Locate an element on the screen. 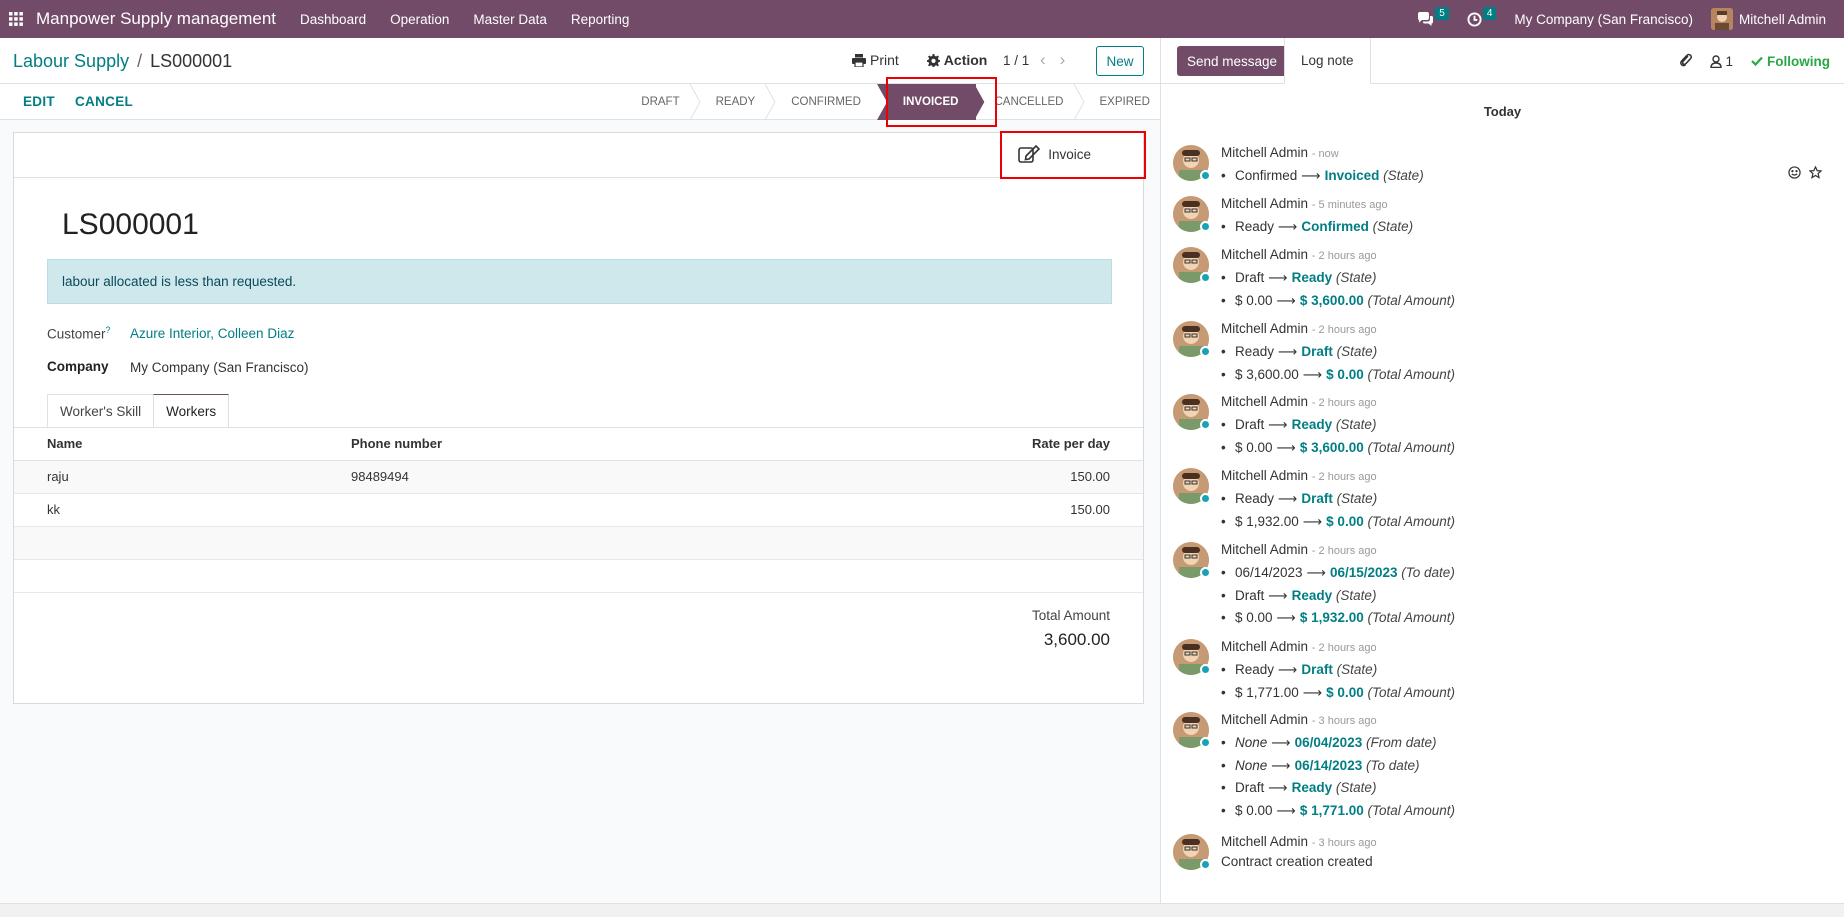  message-author: Mitchell Admin - 2 hours ago is located at coordinates (1299, 549).